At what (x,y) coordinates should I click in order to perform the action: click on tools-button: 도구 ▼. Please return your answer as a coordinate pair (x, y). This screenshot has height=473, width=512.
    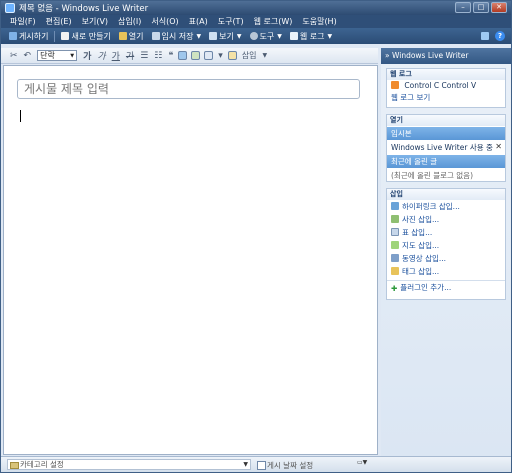
    Looking at the image, I should click on (266, 36).